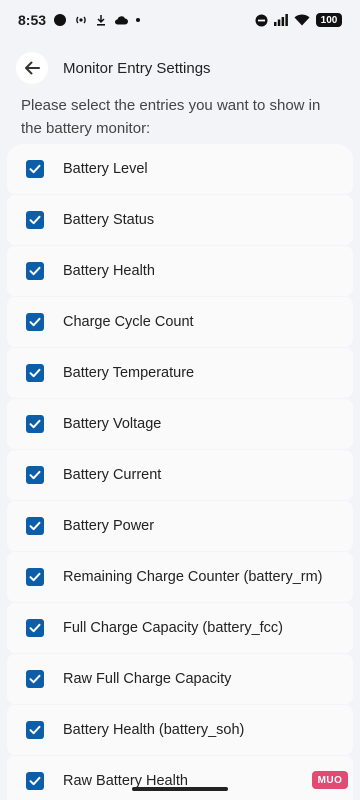 This screenshot has width=360, height=800. I want to click on download-icon, so click(101, 20).